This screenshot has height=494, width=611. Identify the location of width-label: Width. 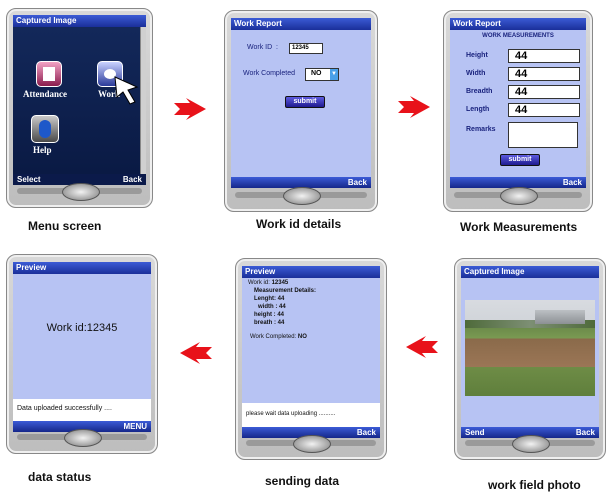
(476, 73).